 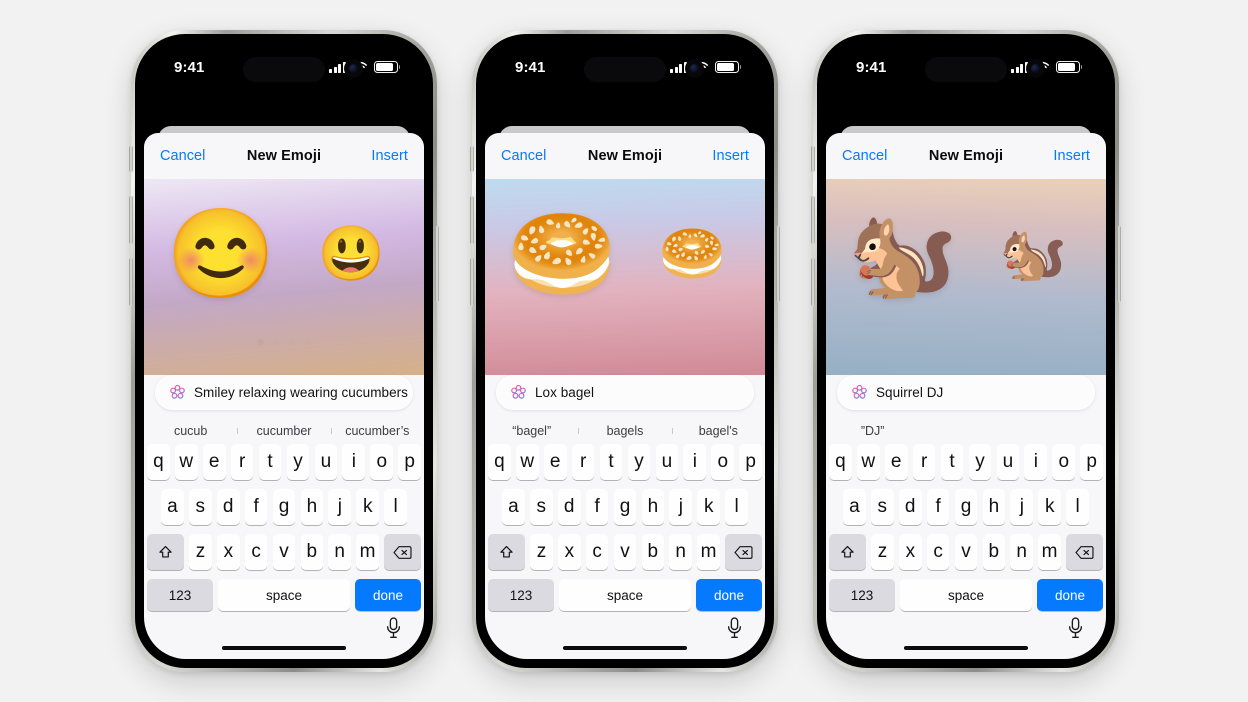 What do you see at coordinates (1033, 254) in the screenshot?
I see `genmoji-preview-secondary: 🐿️` at bounding box center [1033, 254].